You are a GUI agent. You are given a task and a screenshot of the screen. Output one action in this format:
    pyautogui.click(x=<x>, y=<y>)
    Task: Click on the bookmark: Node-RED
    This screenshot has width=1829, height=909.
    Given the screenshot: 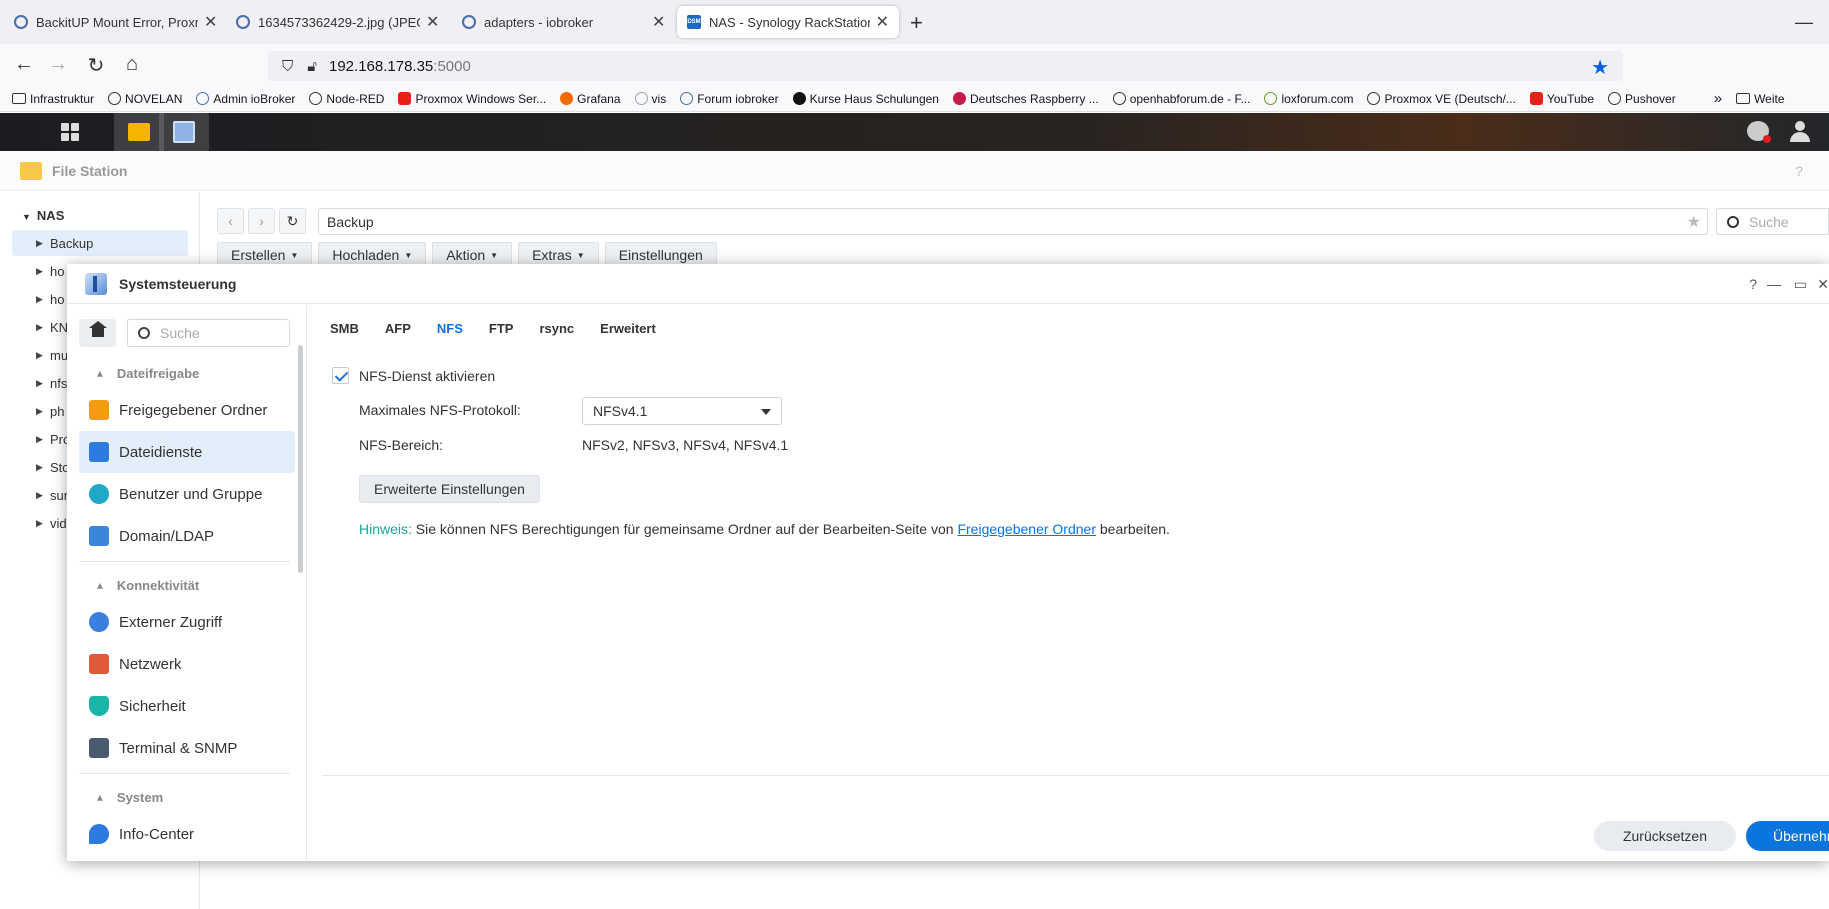 What is the action you would take?
    pyautogui.click(x=346, y=99)
    